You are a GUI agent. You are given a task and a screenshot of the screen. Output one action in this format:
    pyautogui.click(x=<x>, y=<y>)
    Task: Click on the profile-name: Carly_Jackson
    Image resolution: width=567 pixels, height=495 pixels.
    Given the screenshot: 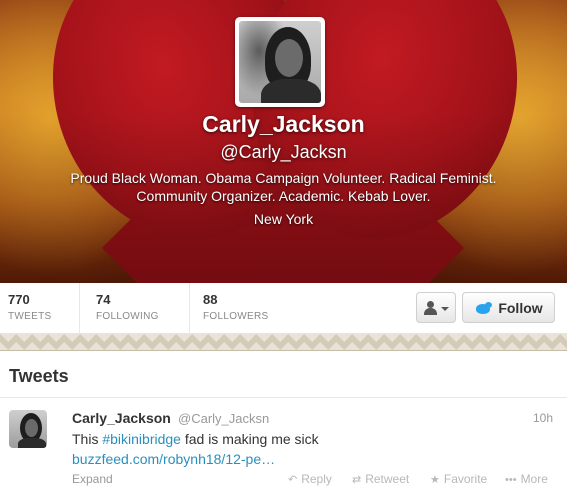 What is the action you would take?
    pyautogui.click(x=283, y=124)
    